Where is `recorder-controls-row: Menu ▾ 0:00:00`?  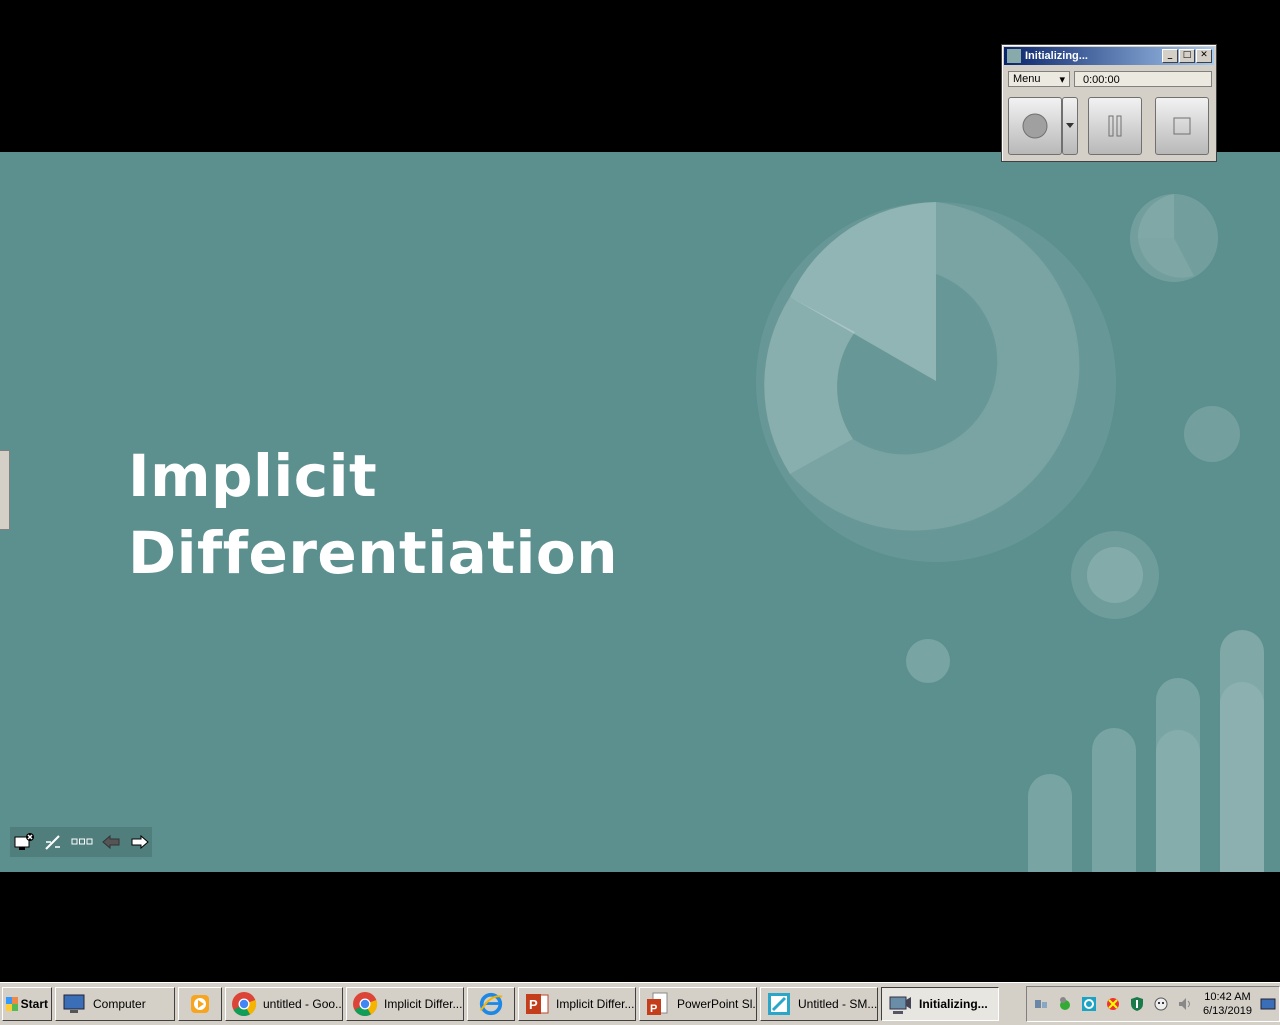 recorder-controls-row: Menu ▾ 0:00:00 is located at coordinates (1110, 80).